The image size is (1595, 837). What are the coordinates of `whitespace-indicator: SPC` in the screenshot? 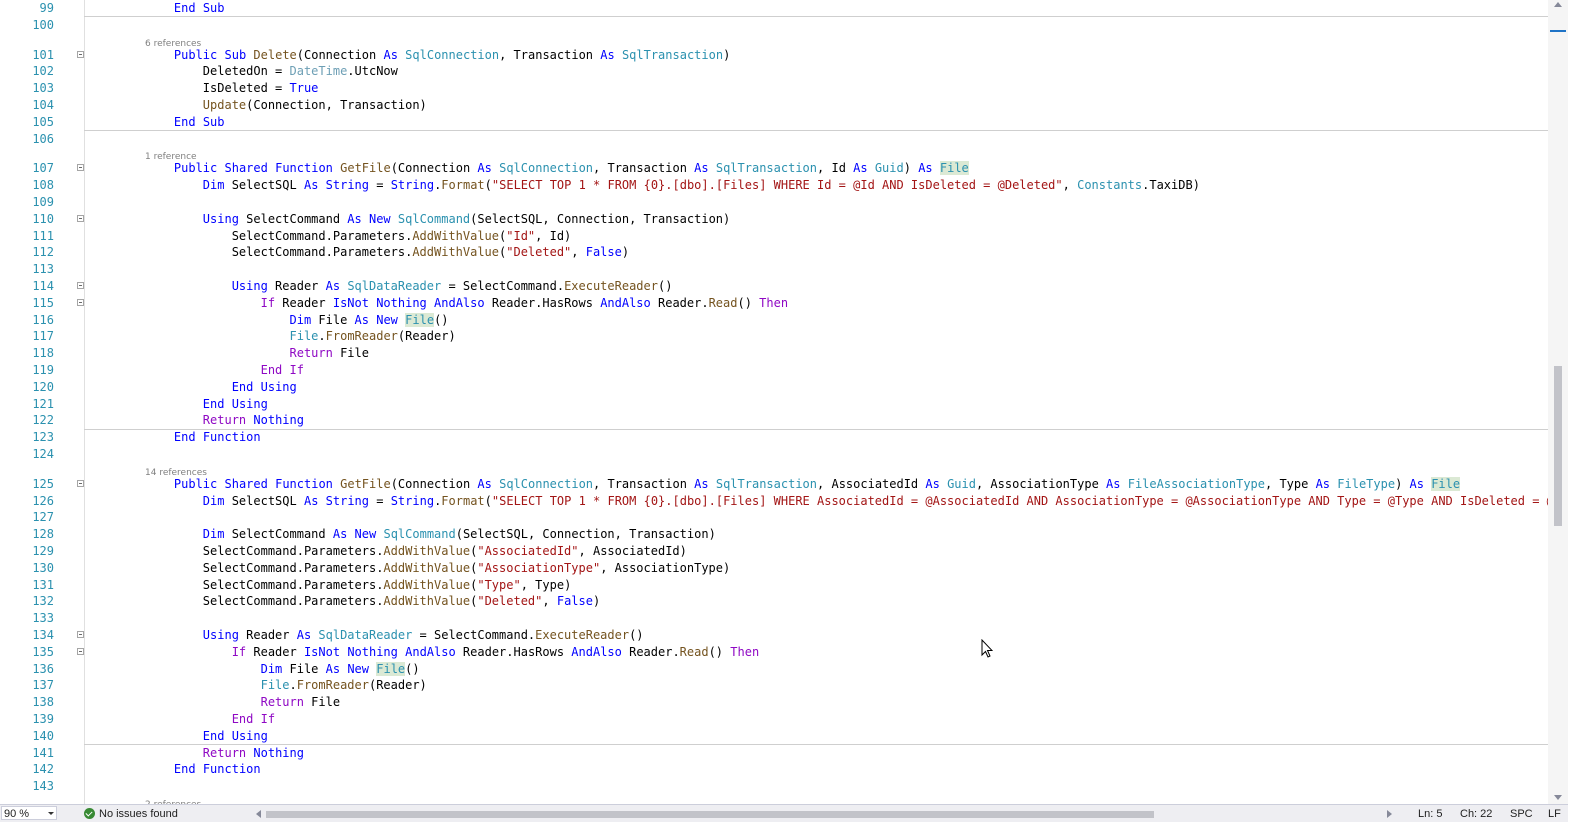 It's located at (1521, 814).